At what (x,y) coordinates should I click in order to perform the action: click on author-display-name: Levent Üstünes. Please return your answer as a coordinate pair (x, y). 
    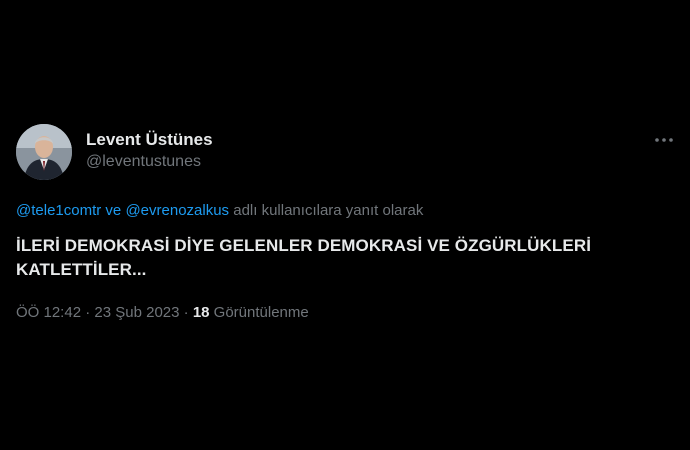
    Looking at the image, I should click on (149, 140).